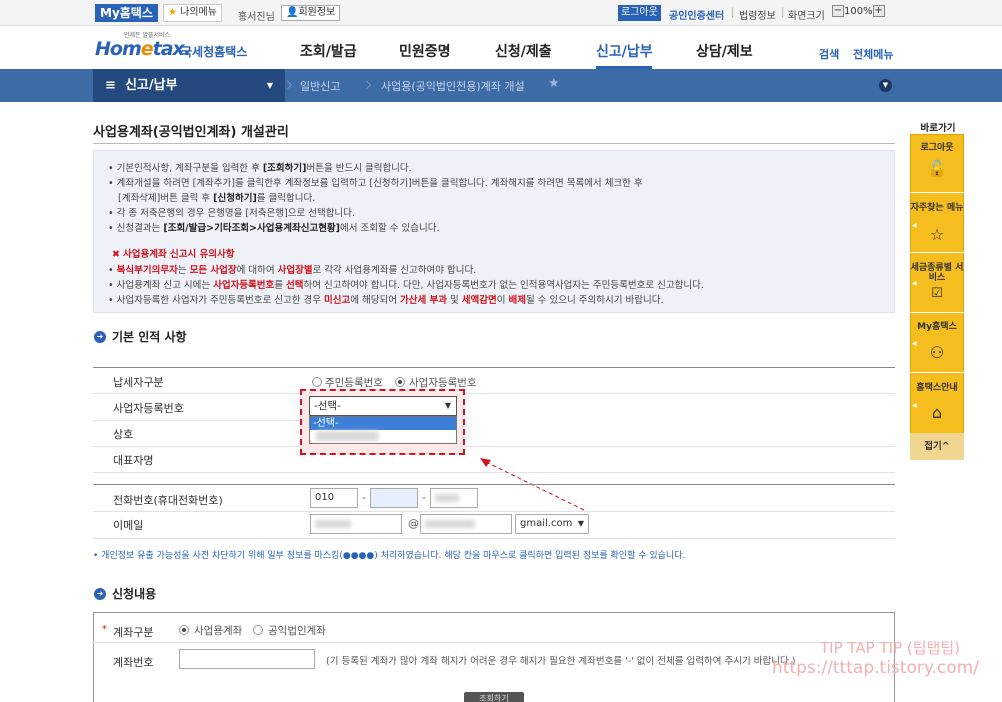 This screenshot has width=1002, height=702. What do you see at coordinates (104, 629) in the screenshot?
I see `required-mark: *` at bounding box center [104, 629].